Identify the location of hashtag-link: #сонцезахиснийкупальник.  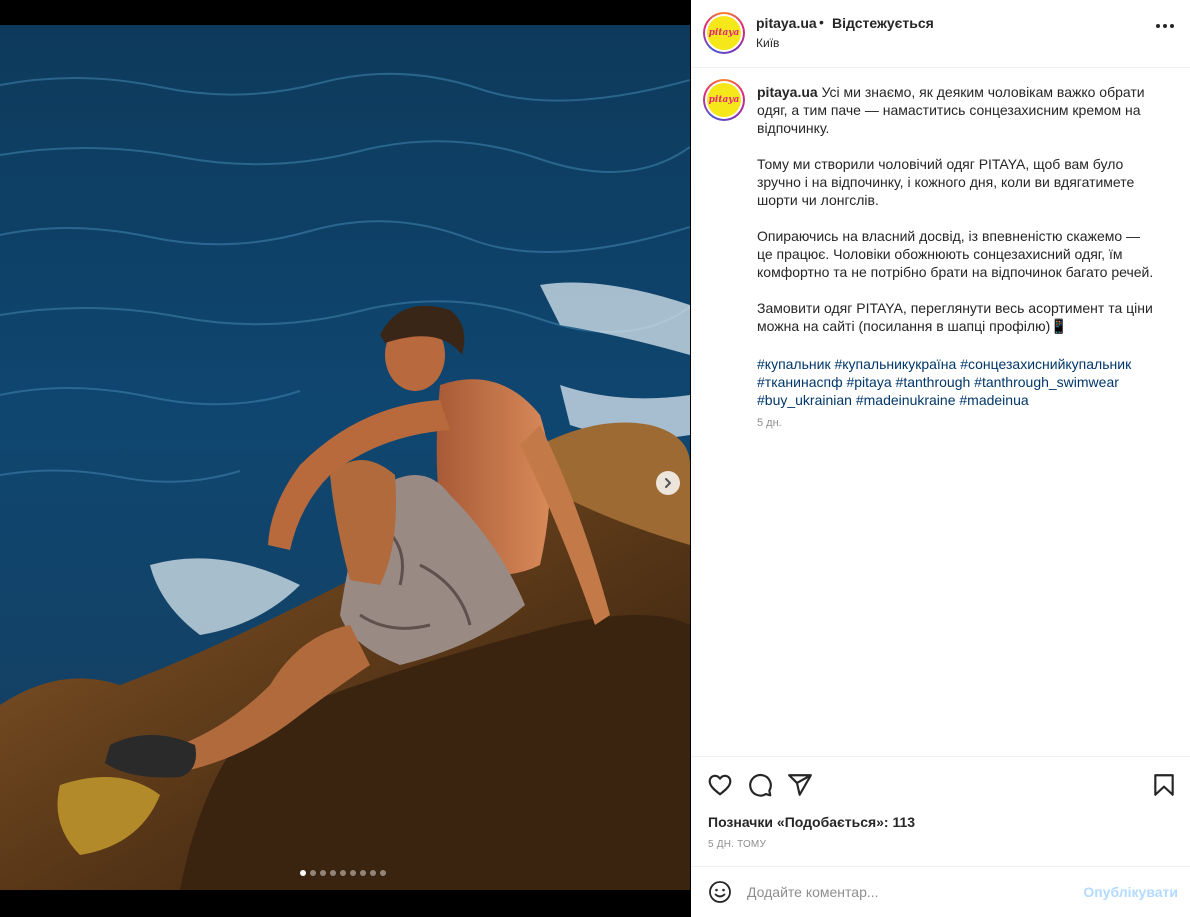
(1045, 364).